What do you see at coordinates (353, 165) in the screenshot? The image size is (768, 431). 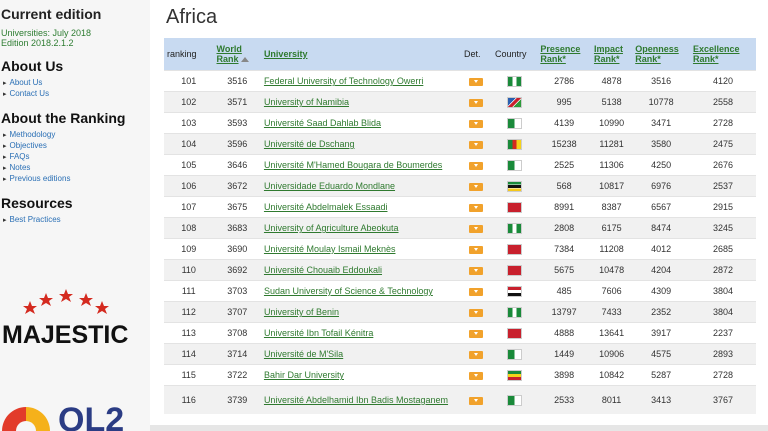 I see `university-link: Université M'Hamed Bougara de Boumerdes` at bounding box center [353, 165].